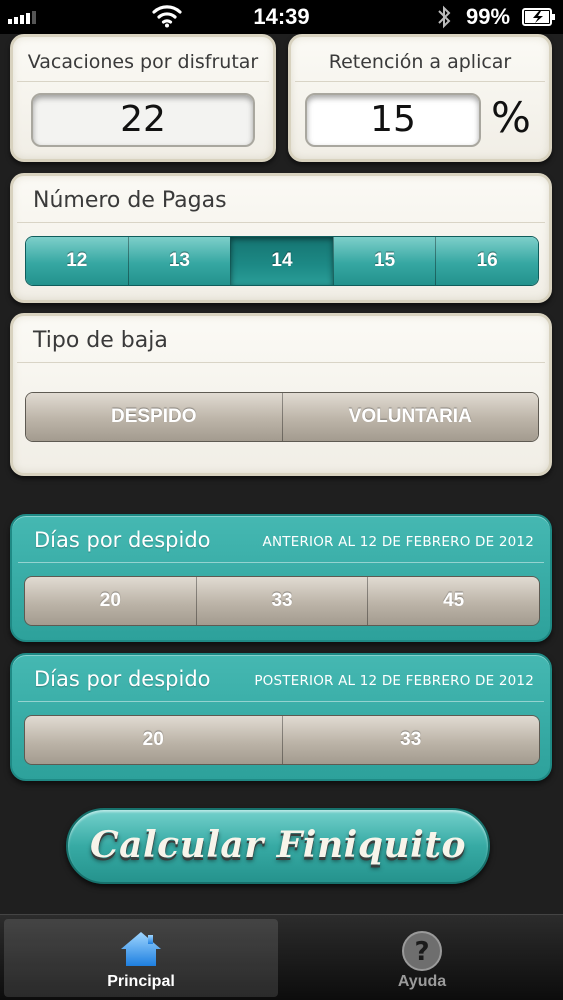 The image size is (563, 1000). I want to click on tipo-baja-option-despido: DESPIDO, so click(154, 417).